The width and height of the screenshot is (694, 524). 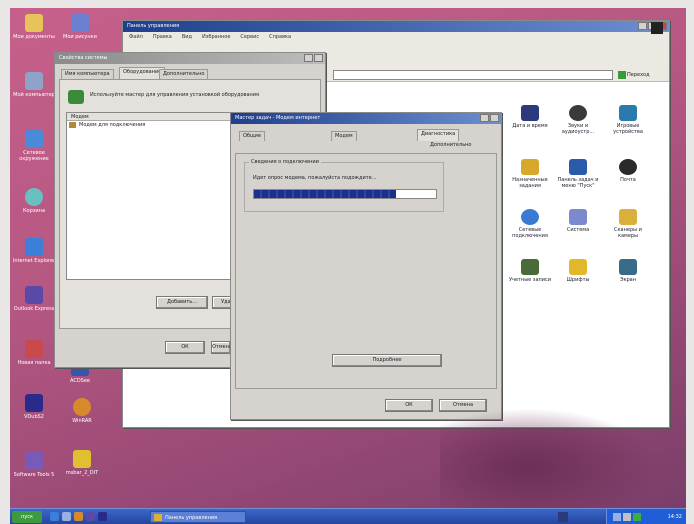 I want to click on desktop-icon-ie: Internet Explorer, so click(x=34, y=251).